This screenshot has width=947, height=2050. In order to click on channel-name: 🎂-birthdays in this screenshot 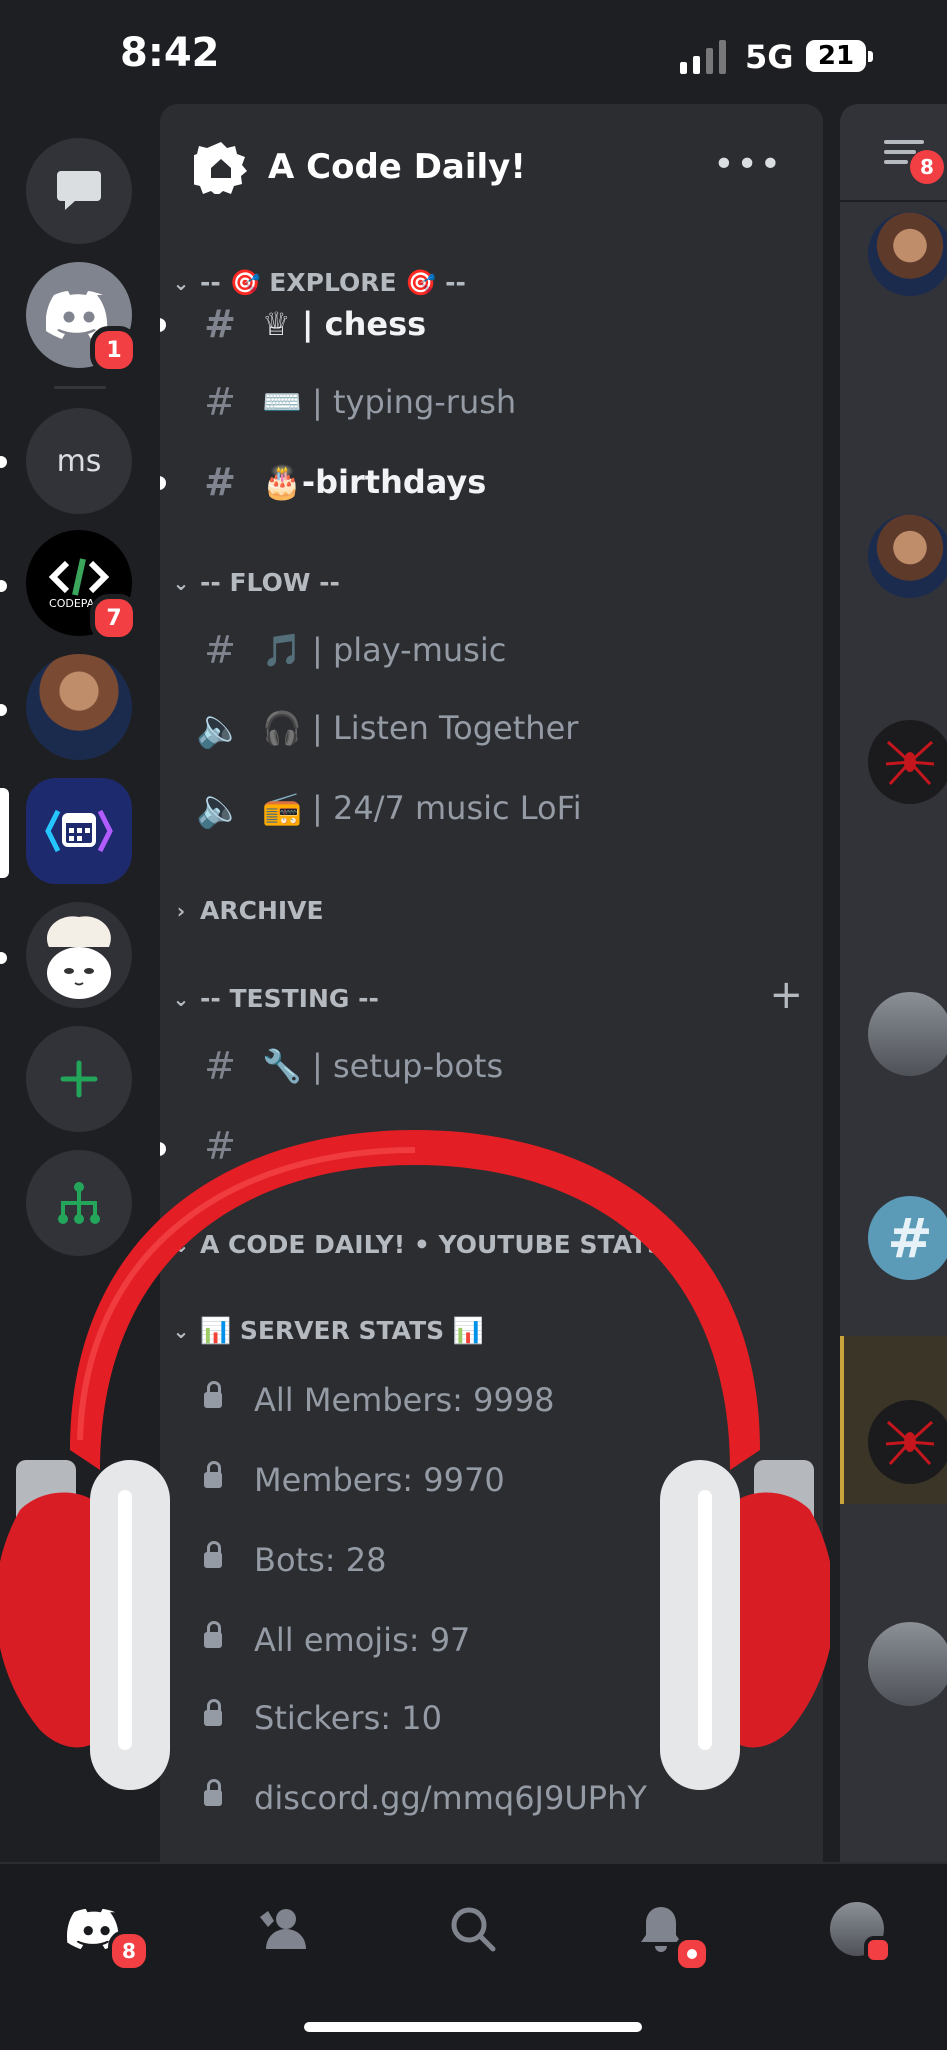, I will do `click(374, 482)`.